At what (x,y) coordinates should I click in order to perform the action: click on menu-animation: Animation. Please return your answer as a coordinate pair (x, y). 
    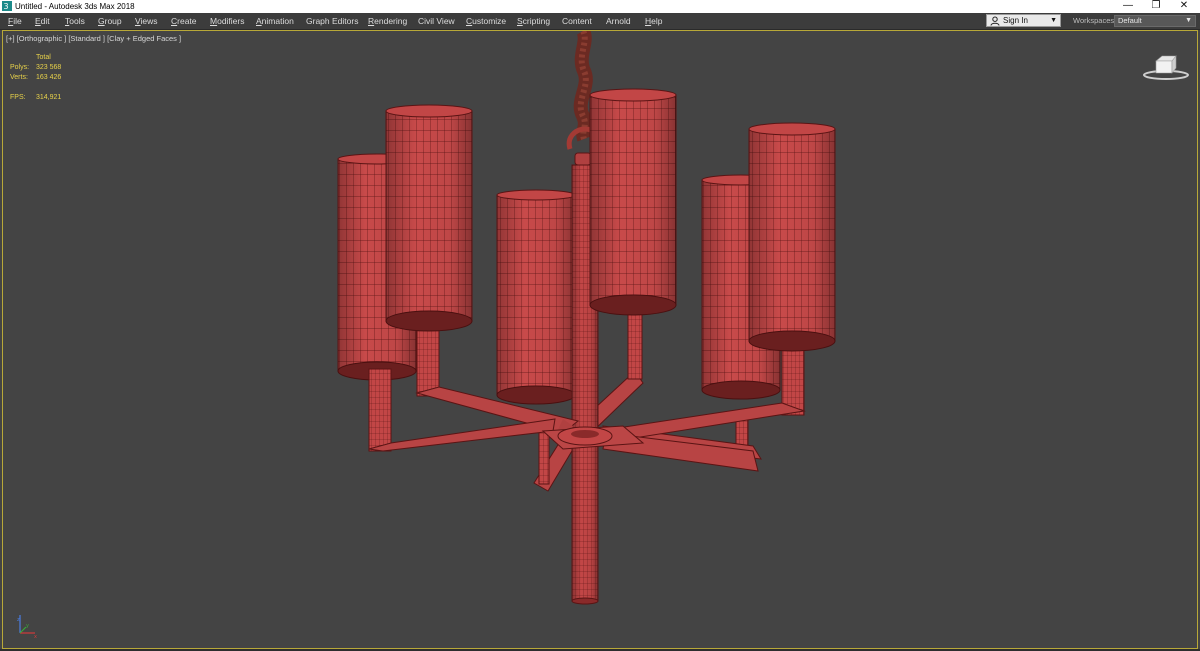
    Looking at the image, I should click on (275, 21).